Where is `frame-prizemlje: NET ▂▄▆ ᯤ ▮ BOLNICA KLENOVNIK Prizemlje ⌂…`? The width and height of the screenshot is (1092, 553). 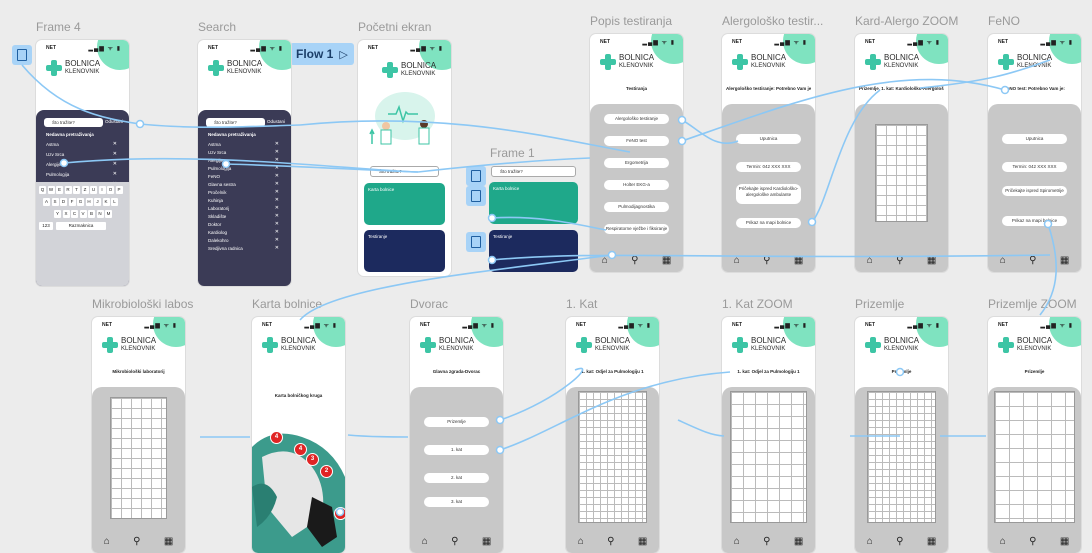 frame-prizemlje: NET ▂▄▆ ᯤ ▮ BOLNICA KLENOVNIK Prizemlje ⌂… is located at coordinates (901, 435).